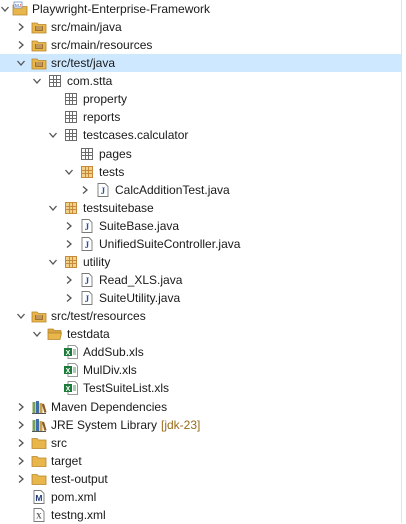  I want to click on tree-item-label: tests, so click(112, 171).